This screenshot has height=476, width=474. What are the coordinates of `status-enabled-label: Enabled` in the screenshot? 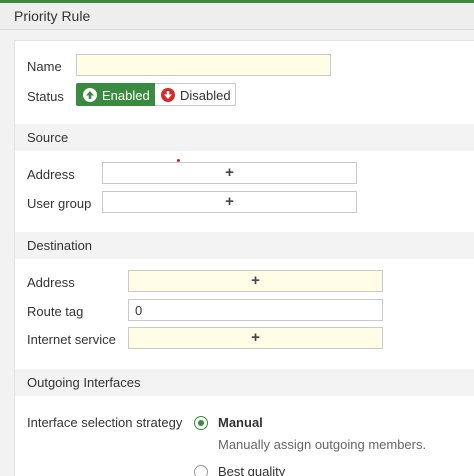 It's located at (126, 95).